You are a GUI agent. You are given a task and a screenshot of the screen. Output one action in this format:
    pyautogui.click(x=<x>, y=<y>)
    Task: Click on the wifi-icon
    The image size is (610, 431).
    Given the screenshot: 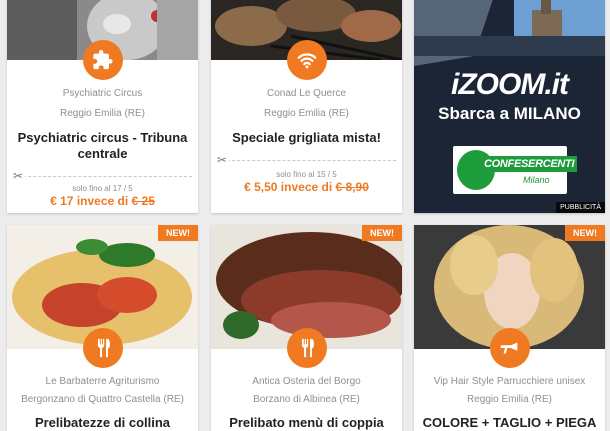 What is the action you would take?
    pyautogui.click(x=306, y=60)
    